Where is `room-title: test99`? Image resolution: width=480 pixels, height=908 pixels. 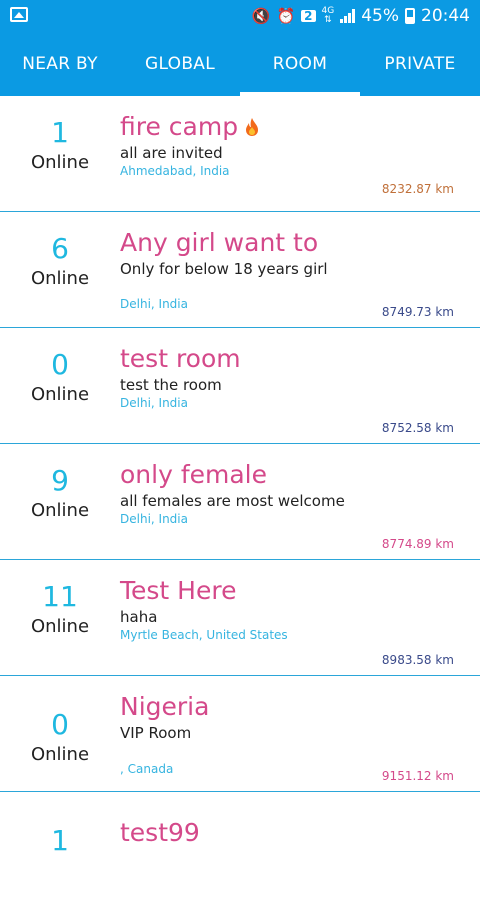
room-title: test99 is located at coordinates (160, 832).